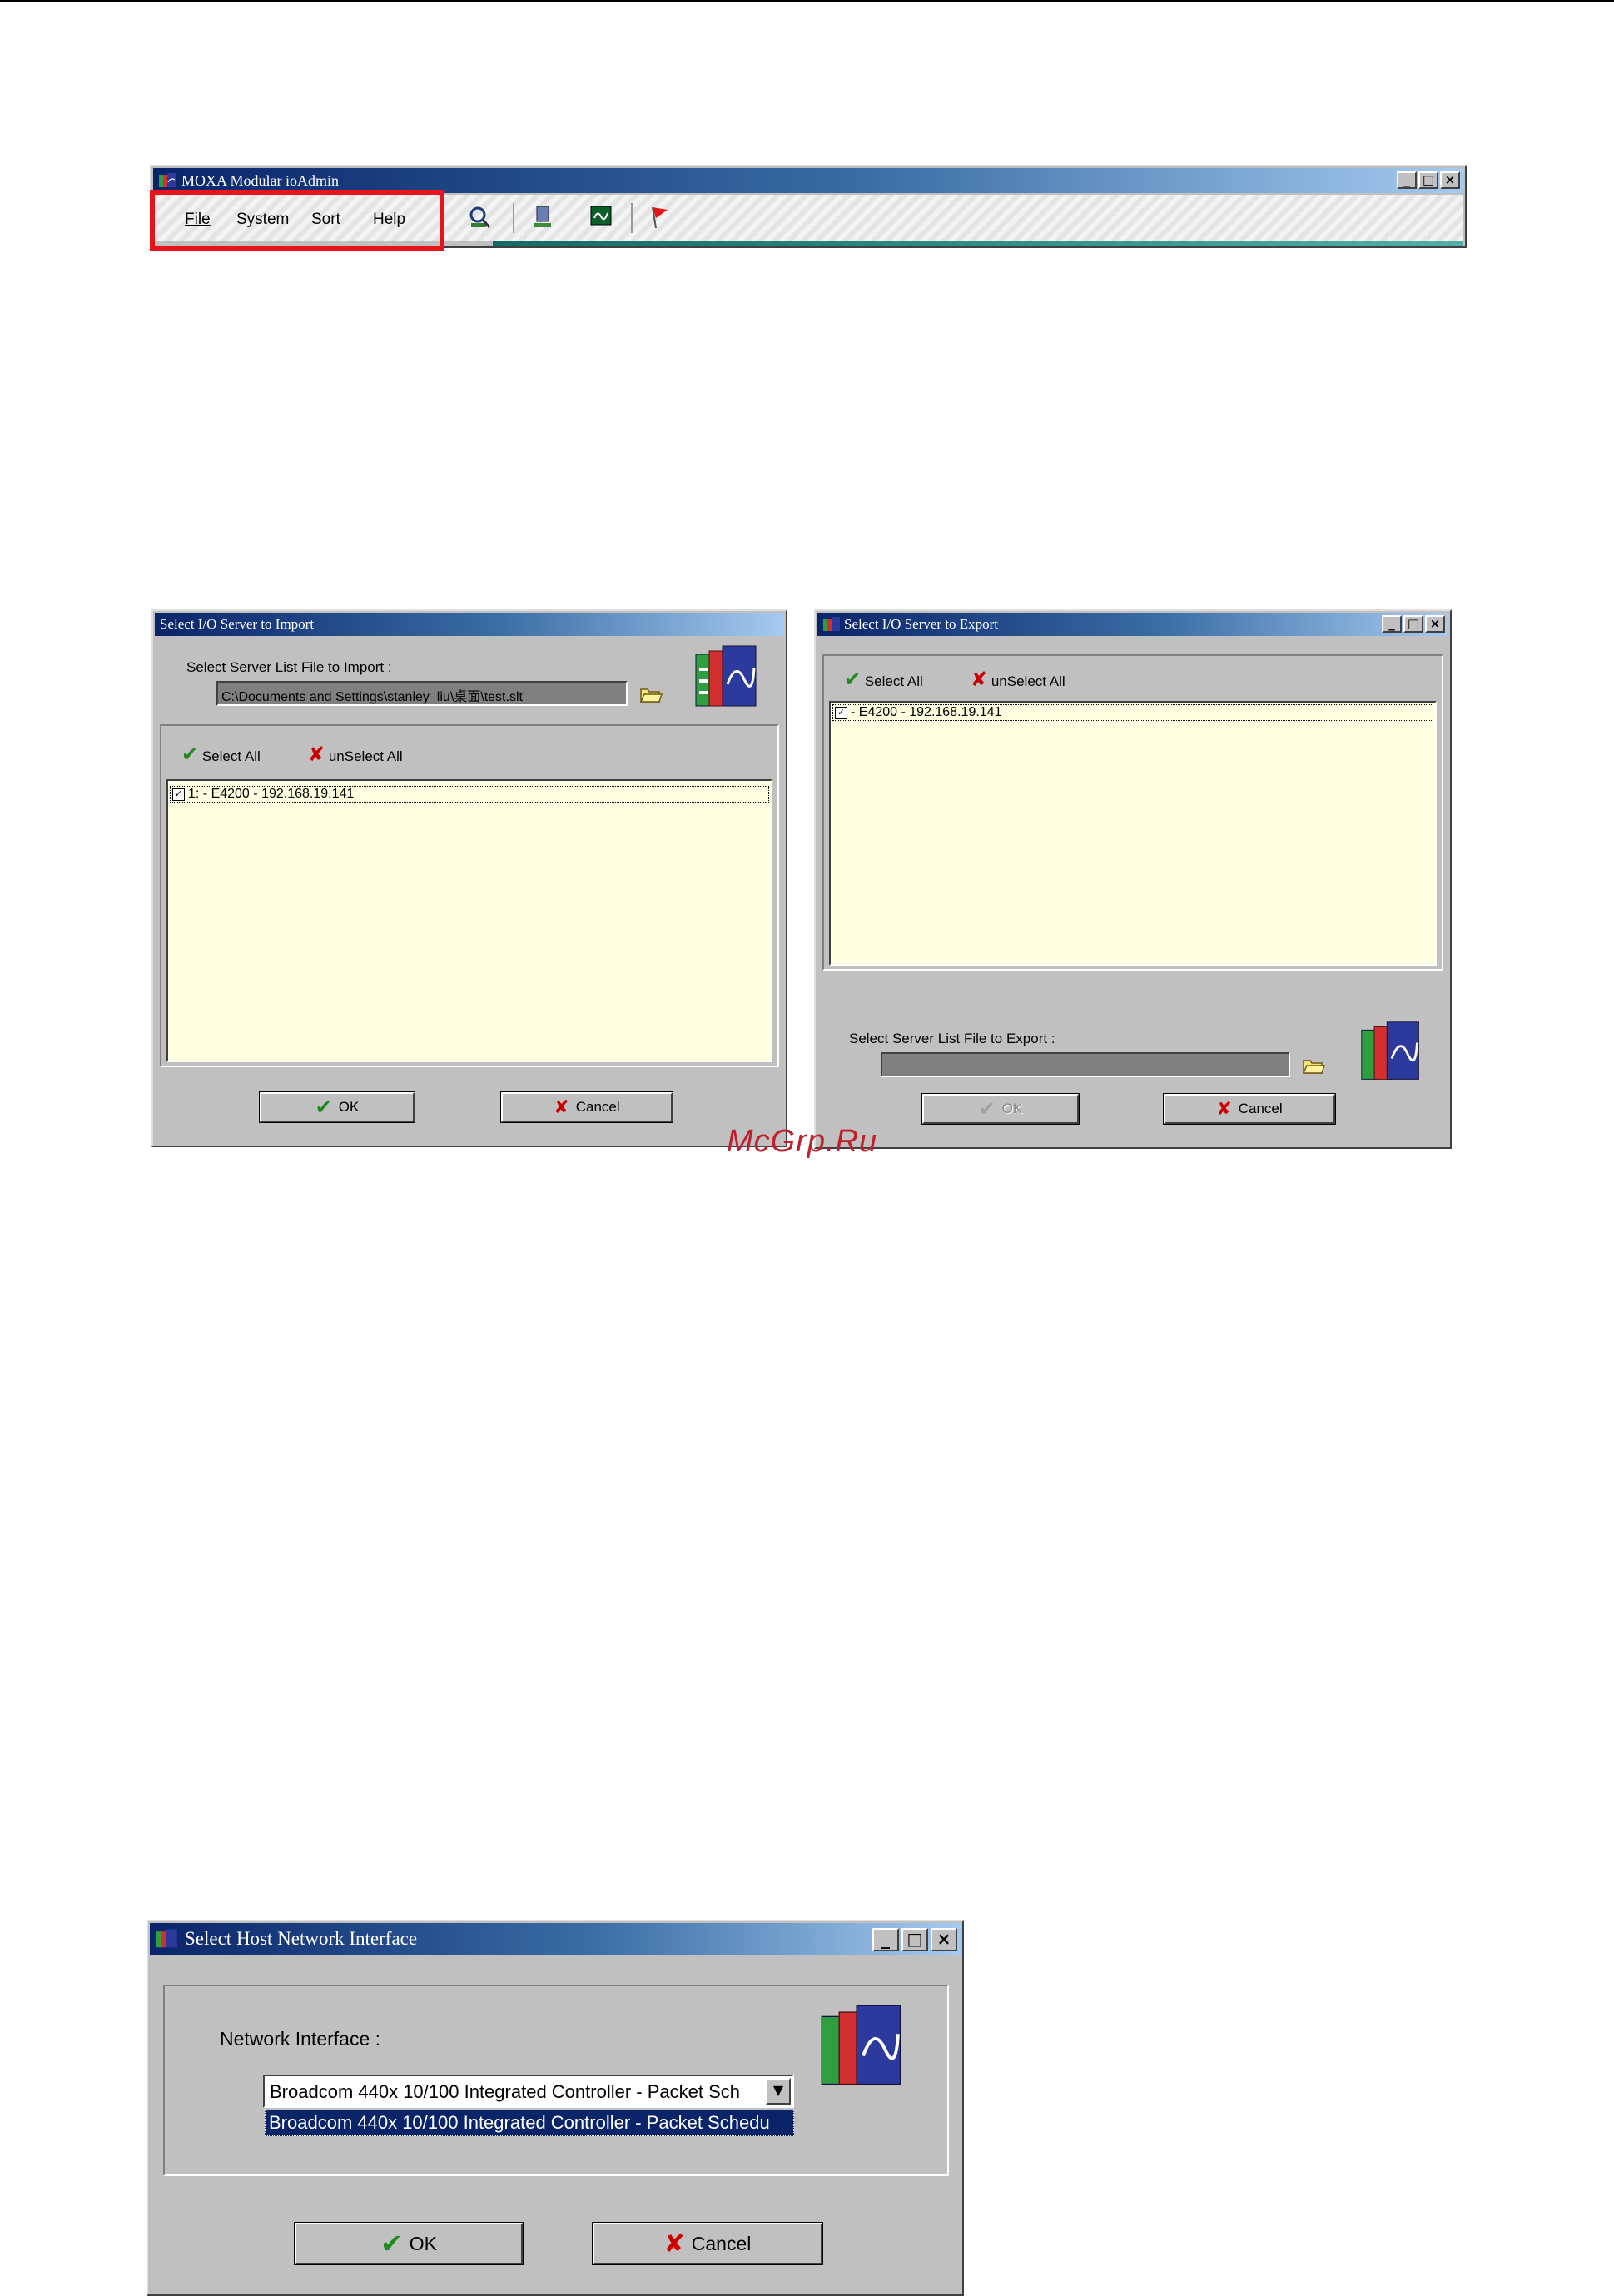 The image size is (1614, 2296). I want to click on import-cancel-button: ✘ Cancel, so click(586, 1107).